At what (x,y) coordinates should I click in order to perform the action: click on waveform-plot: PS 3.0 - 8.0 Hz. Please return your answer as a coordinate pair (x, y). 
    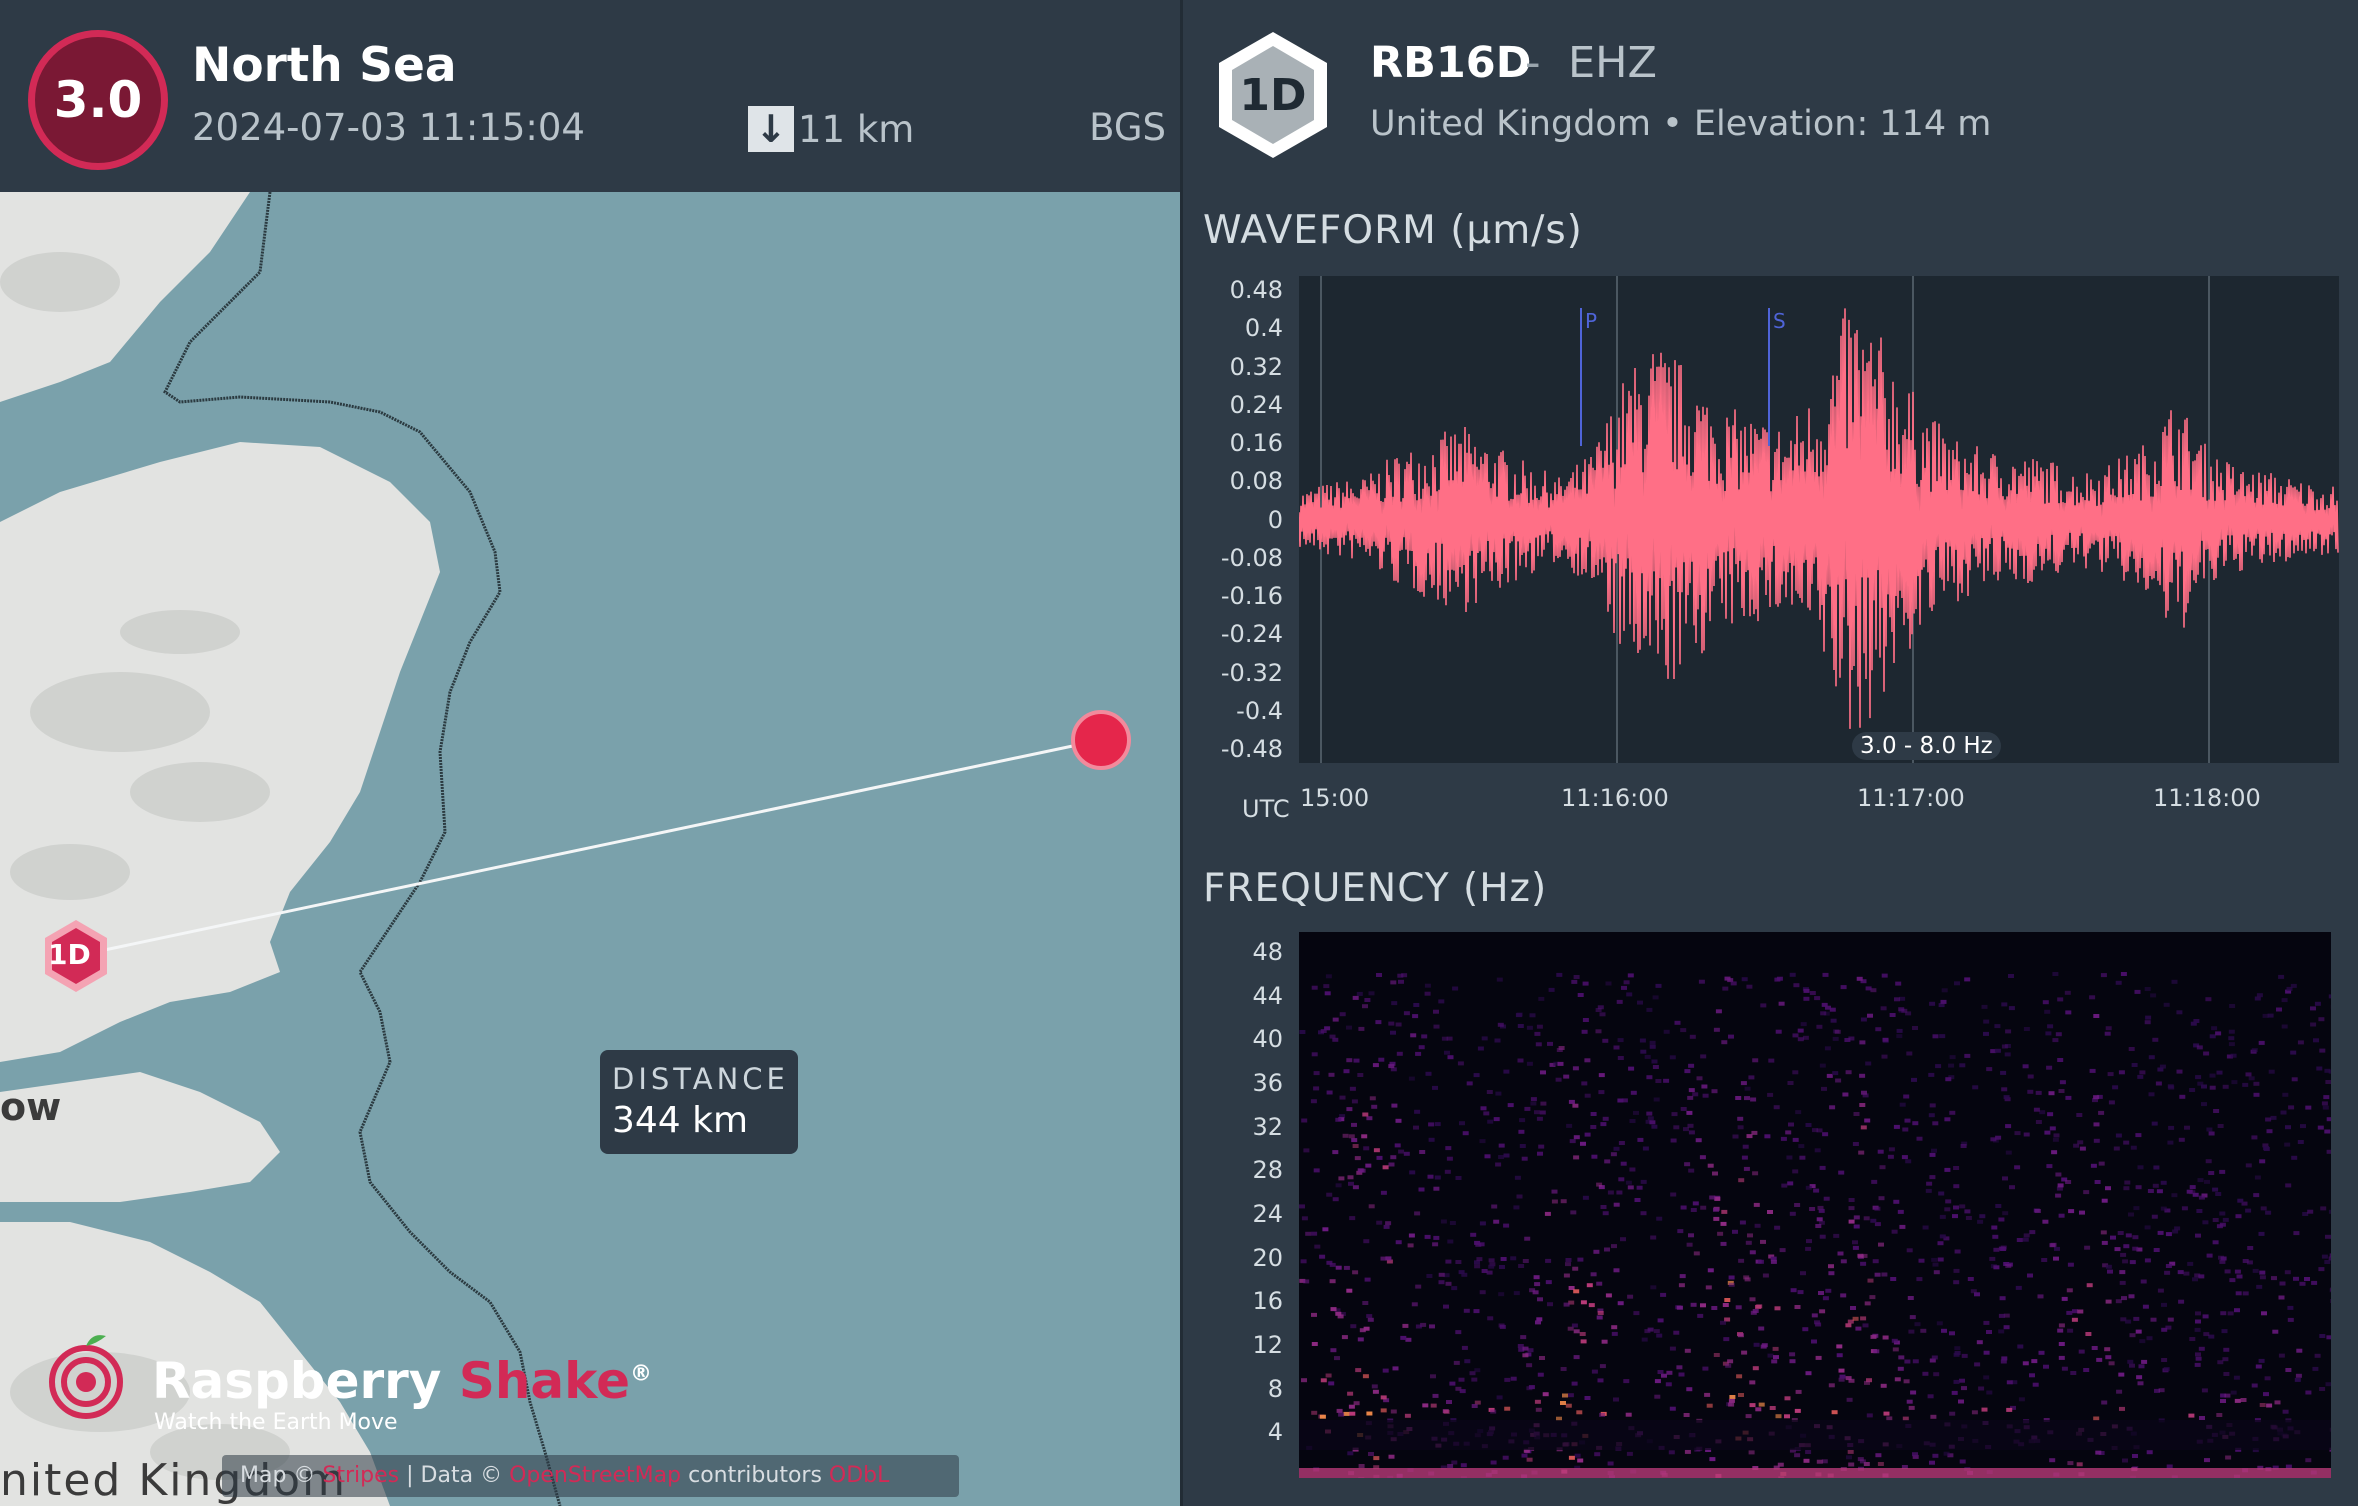
    Looking at the image, I should click on (1819, 519).